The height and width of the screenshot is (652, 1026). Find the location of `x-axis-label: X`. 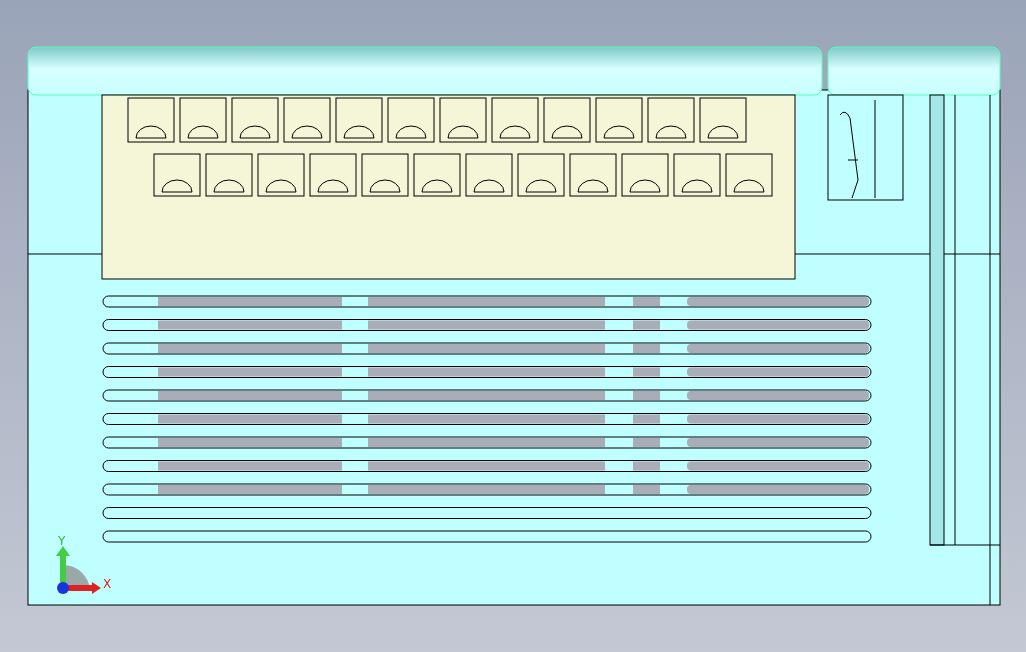

x-axis-label: X is located at coordinates (107, 584).